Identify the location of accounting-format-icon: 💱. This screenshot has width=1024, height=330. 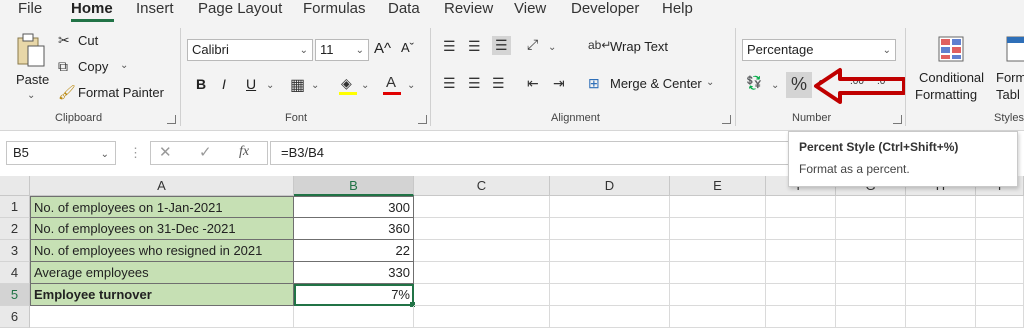
(754, 83).